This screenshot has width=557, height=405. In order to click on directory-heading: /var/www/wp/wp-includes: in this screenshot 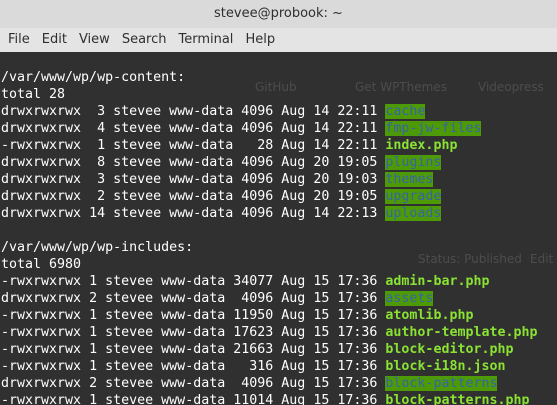, I will do `click(97, 247)`.